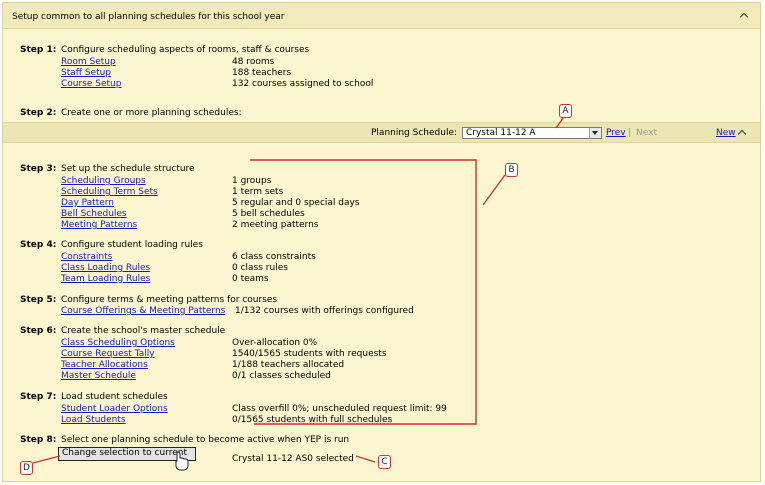 This screenshot has width=765, height=485. Describe the element at coordinates (252, 181) in the screenshot. I see `scheduling-groups-value: 1 groups` at that location.